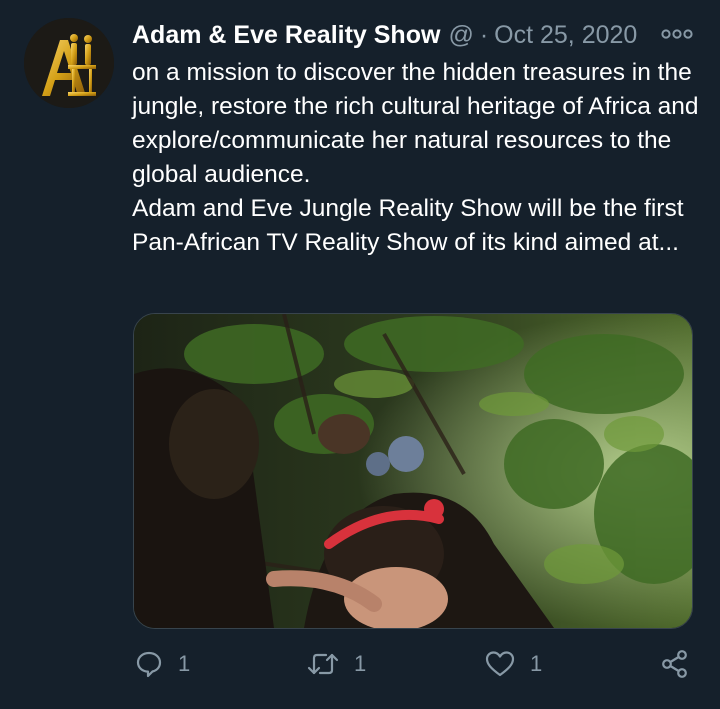  I want to click on avatar, so click(69, 63).